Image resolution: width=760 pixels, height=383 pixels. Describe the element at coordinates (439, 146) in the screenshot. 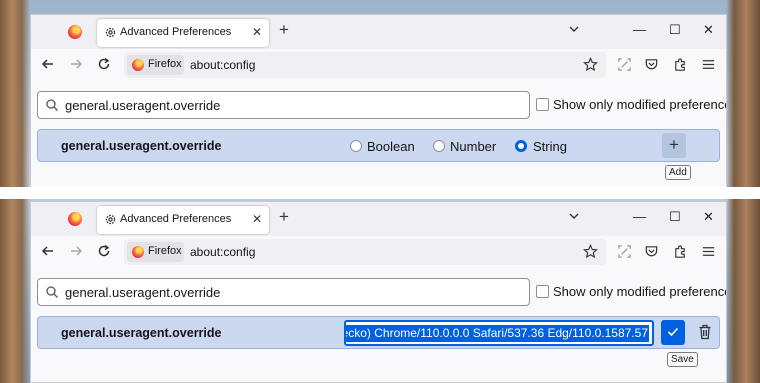

I see `type-number-radio` at that location.